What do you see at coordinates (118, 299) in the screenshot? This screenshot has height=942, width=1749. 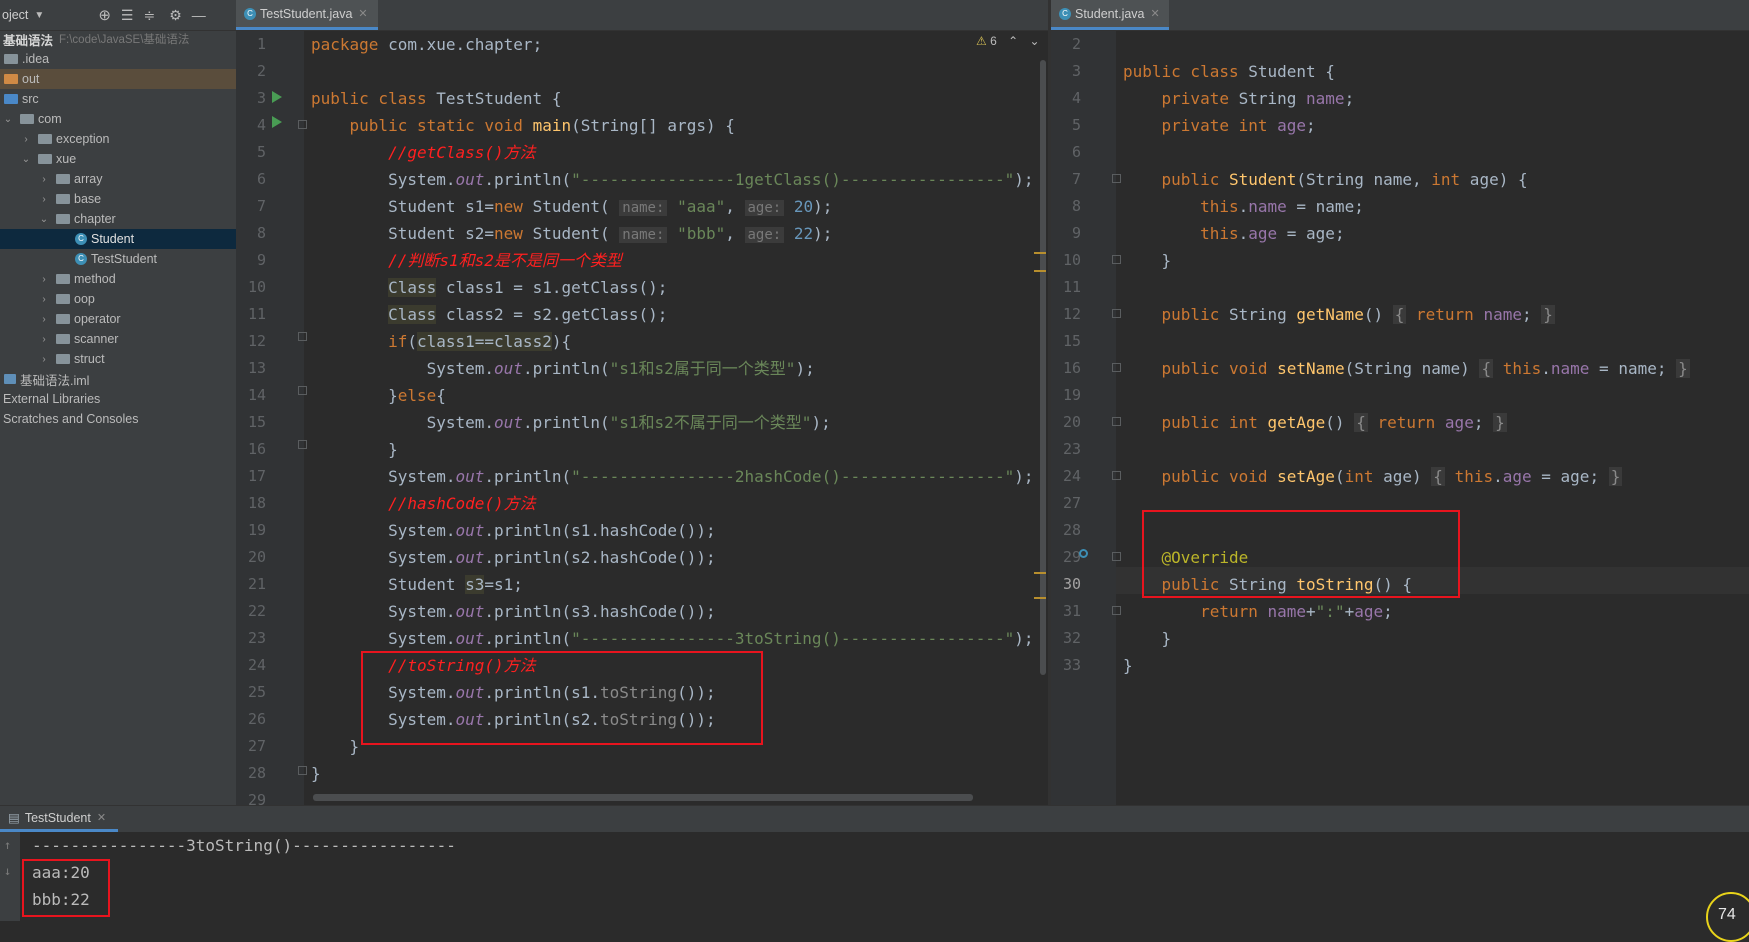 I see `tree-item-oop: › oop` at bounding box center [118, 299].